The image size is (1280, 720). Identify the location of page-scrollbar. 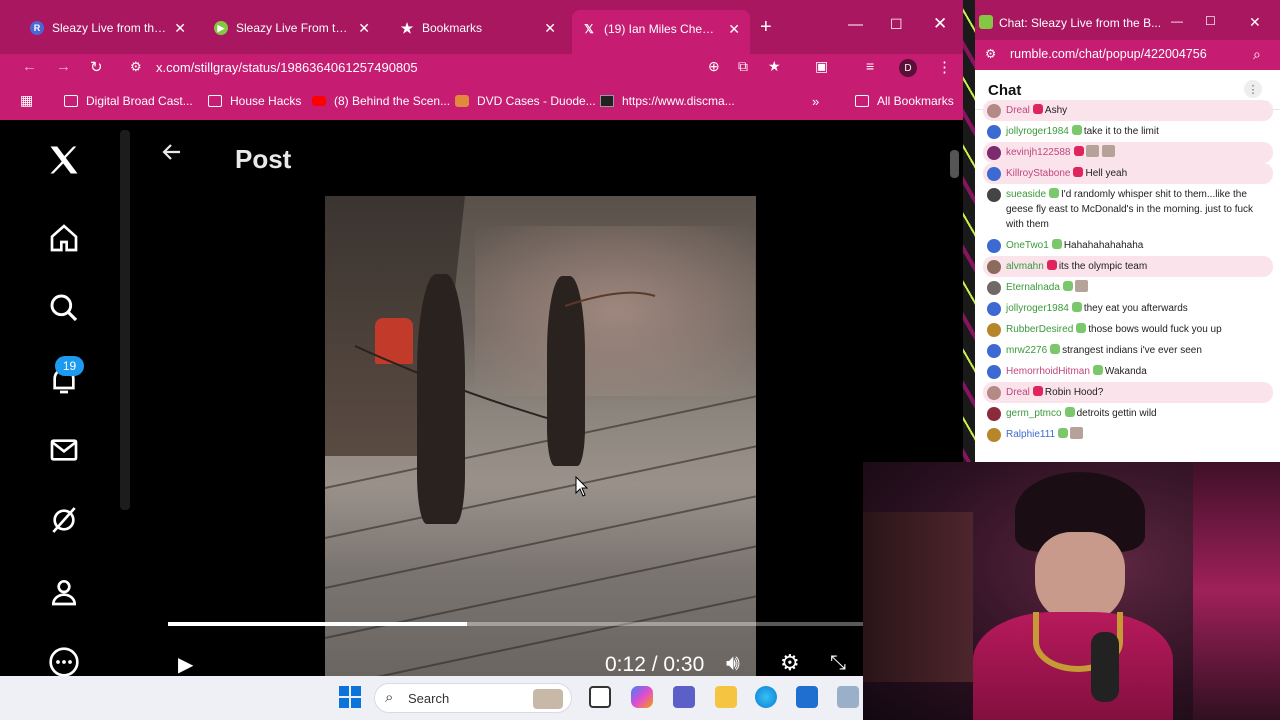
(954, 164).